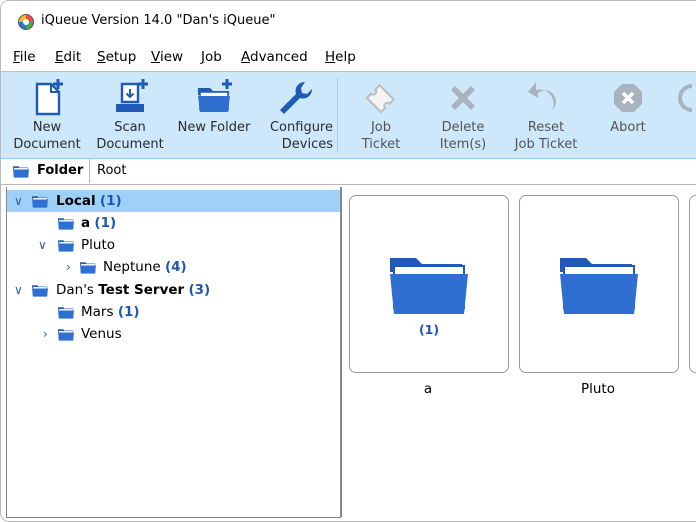  I want to click on app-logo-icon, so click(26, 22).